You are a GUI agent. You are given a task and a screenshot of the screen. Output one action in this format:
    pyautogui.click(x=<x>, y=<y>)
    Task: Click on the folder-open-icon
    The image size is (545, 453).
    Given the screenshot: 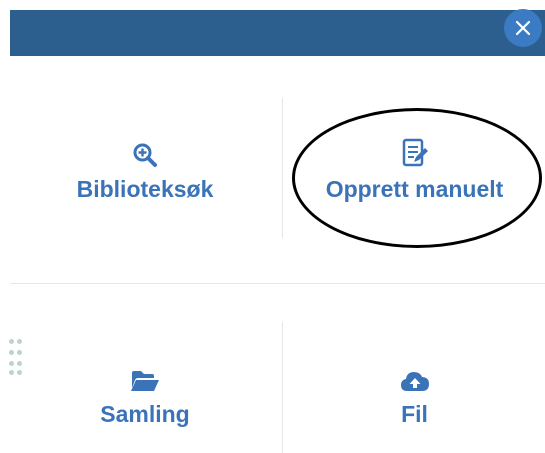 What is the action you would take?
    pyautogui.click(x=145, y=378)
    